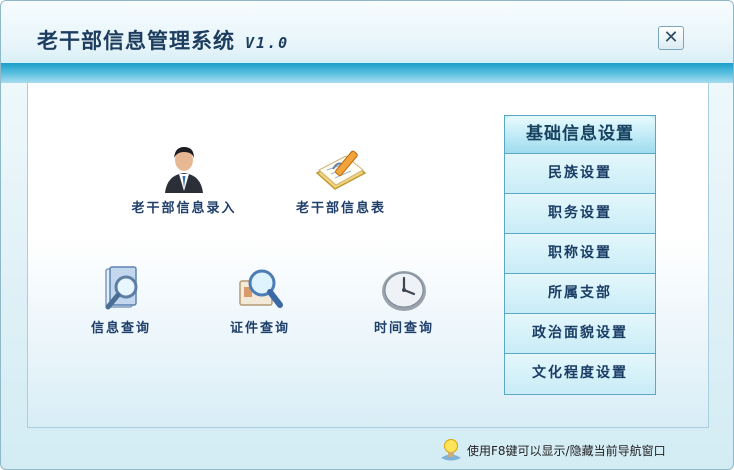  What do you see at coordinates (580, 135) in the screenshot?
I see `panel-title: 基础信息设置` at bounding box center [580, 135].